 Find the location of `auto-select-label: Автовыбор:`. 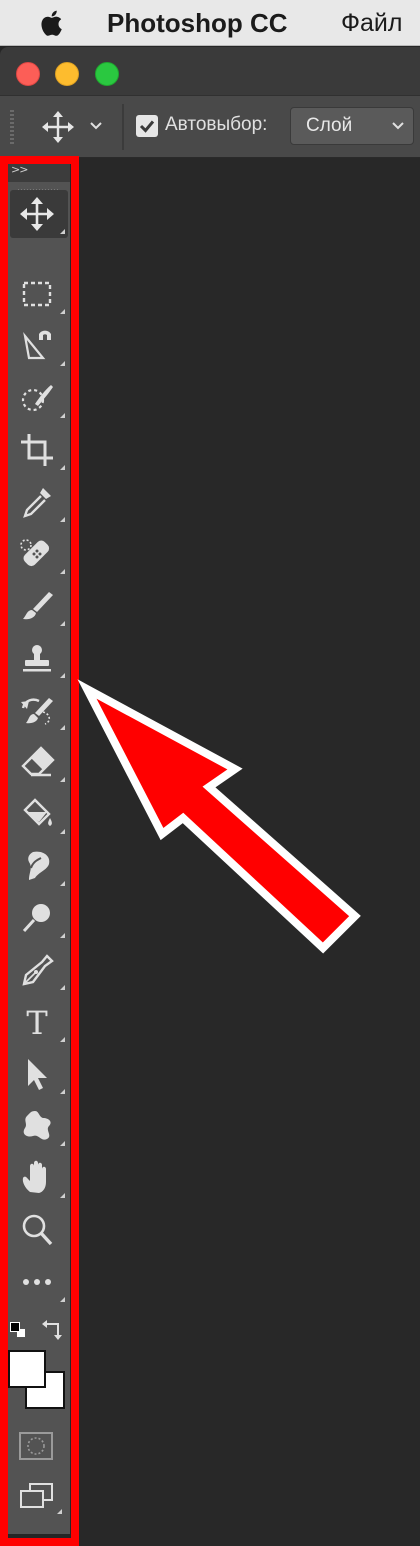

auto-select-label: Автовыбор: is located at coordinates (216, 124).